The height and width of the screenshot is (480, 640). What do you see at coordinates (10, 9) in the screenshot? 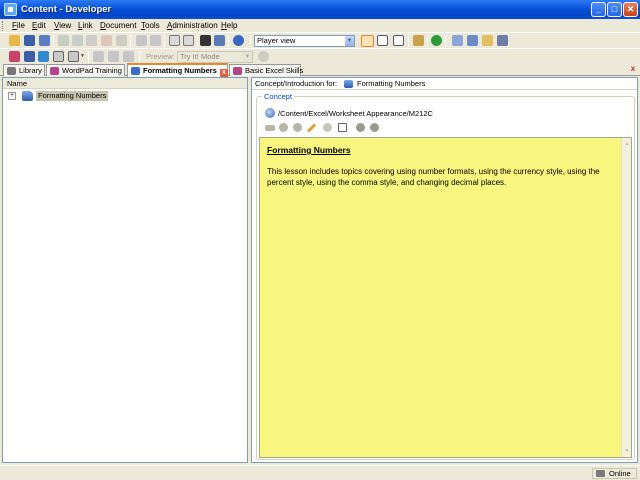
I see `app-icon` at bounding box center [10, 9].